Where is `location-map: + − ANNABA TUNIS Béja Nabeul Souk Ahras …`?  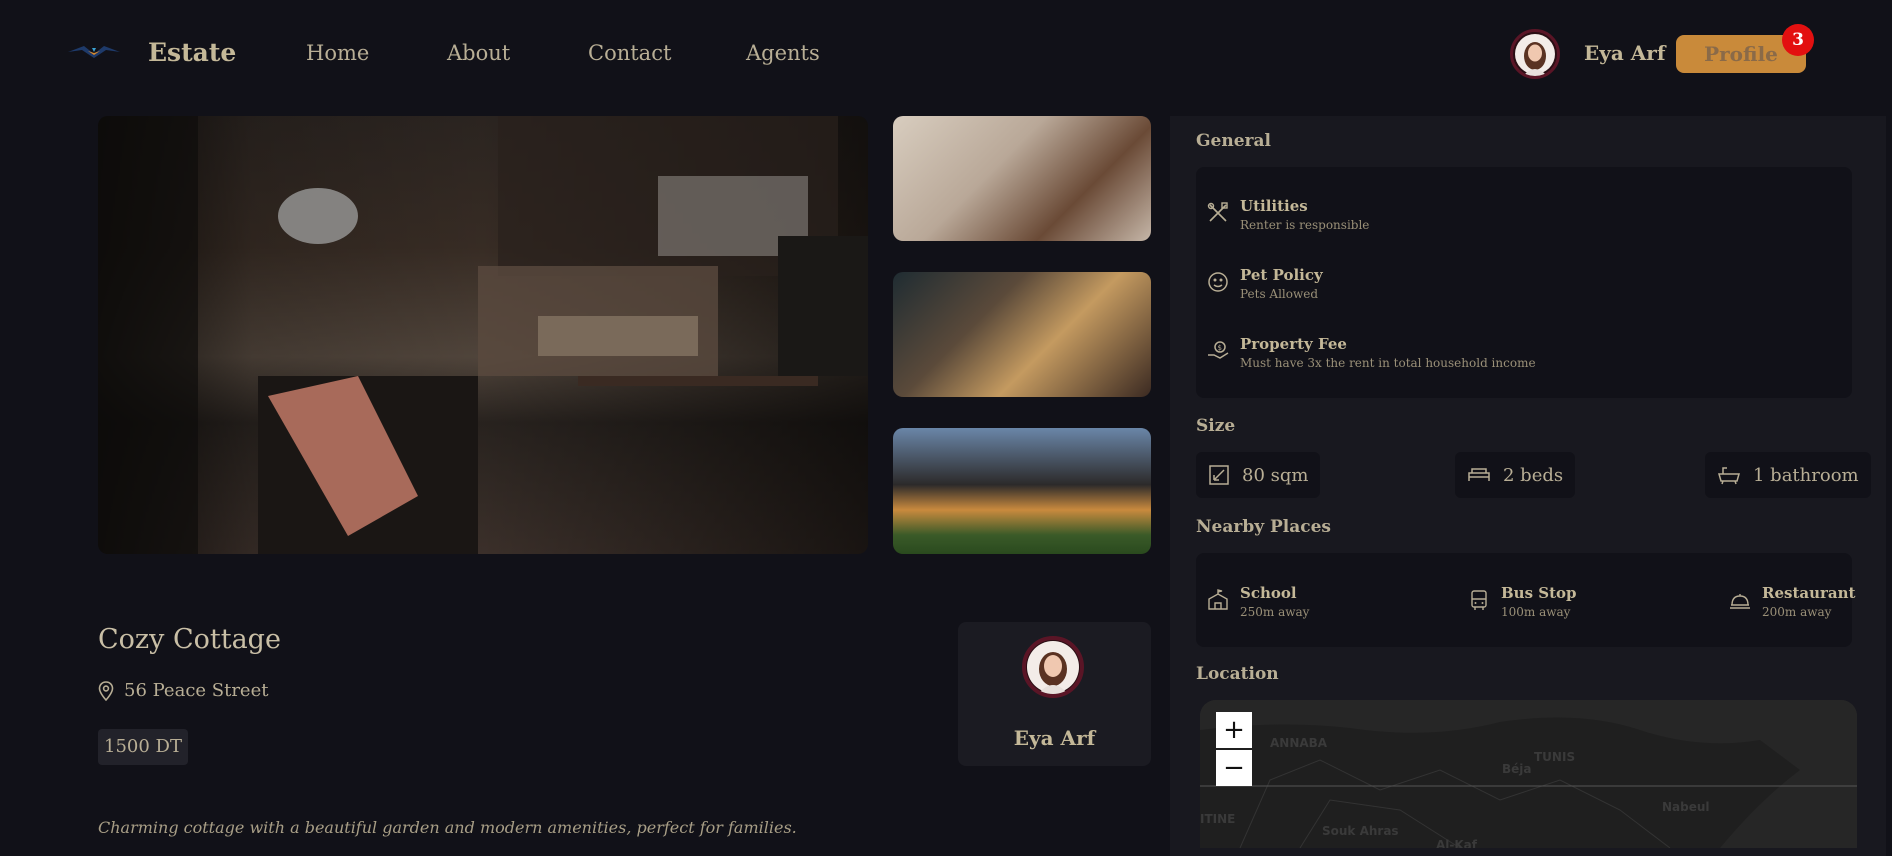
location-map: + − ANNABA TUNIS Béja Nabeul Souk Ahras … is located at coordinates (1528, 774).